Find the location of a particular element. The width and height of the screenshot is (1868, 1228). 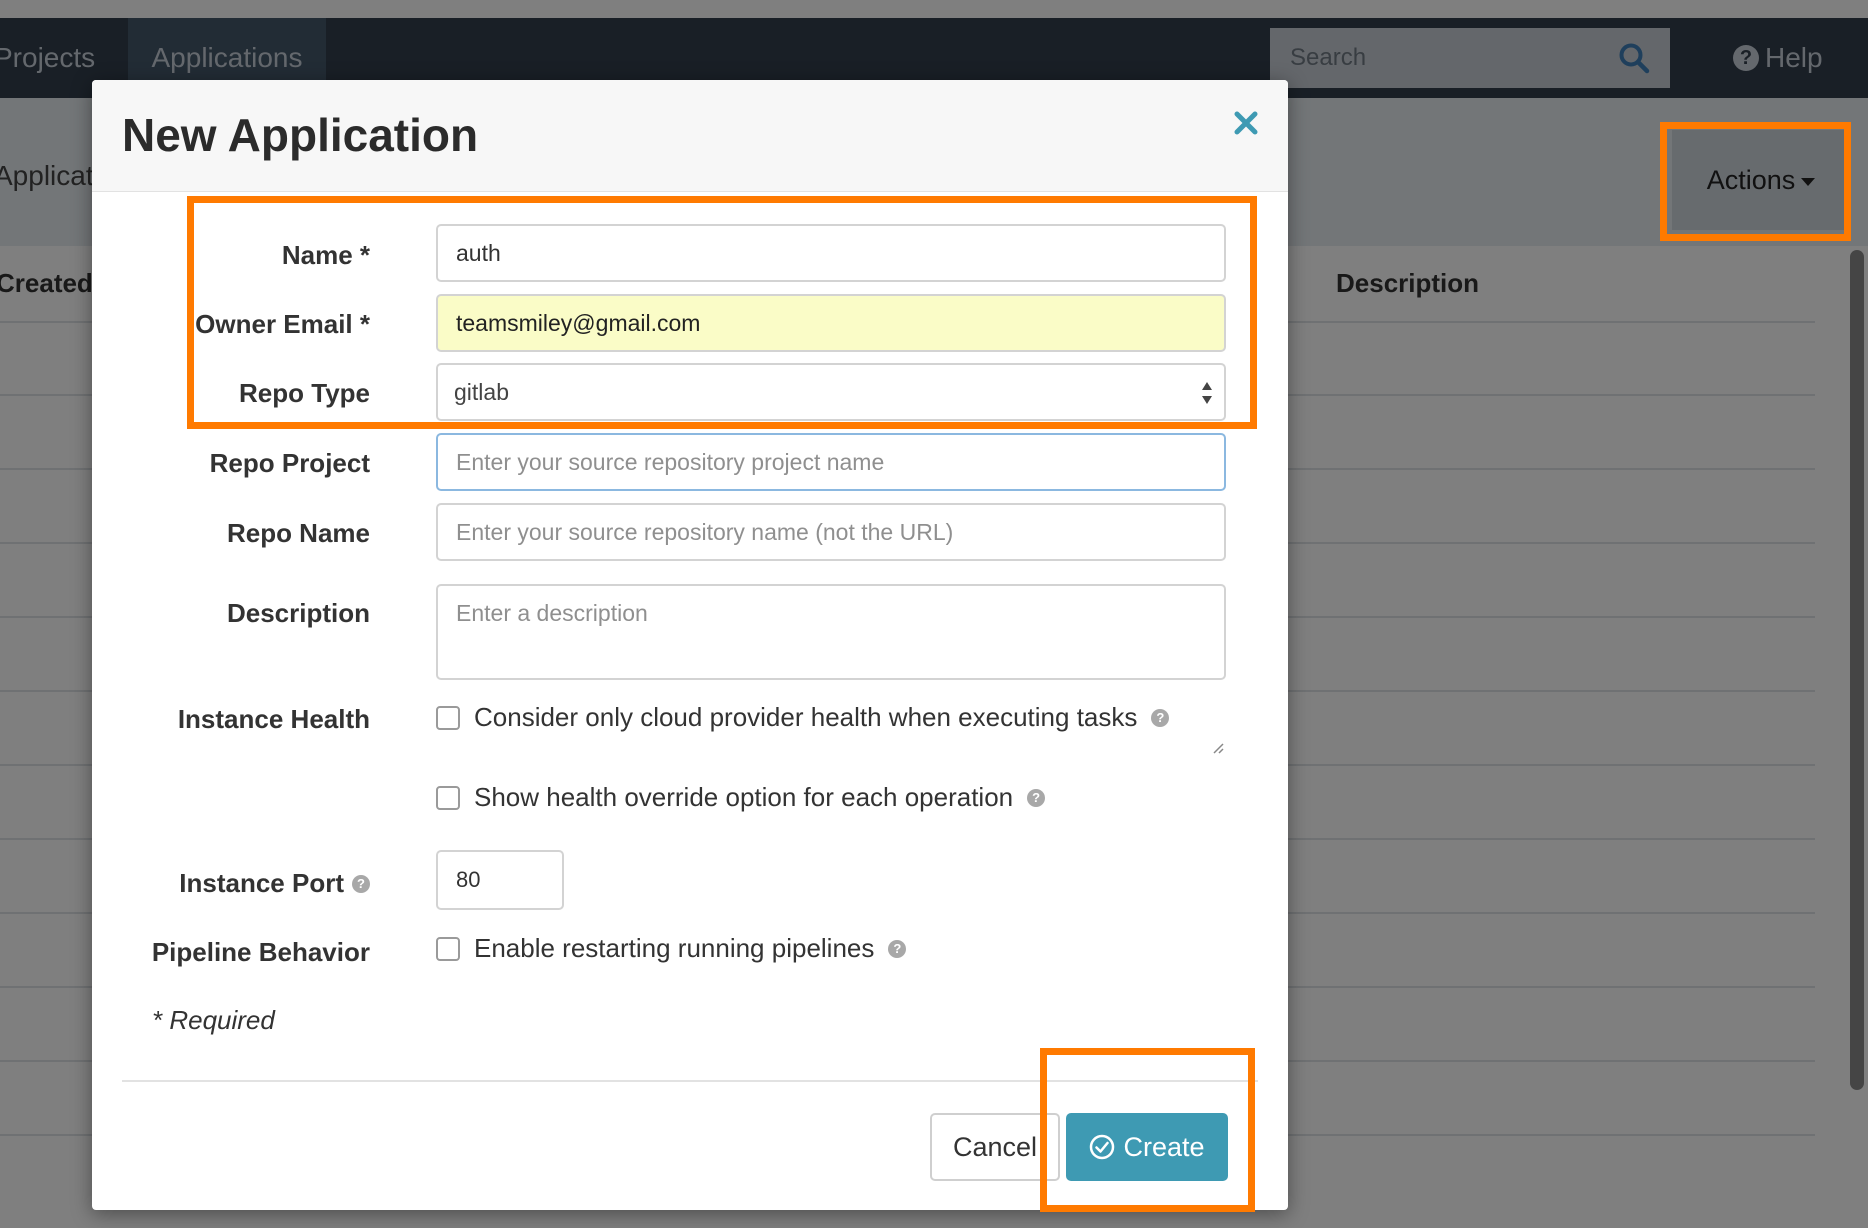

create-button: Create is located at coordinates (1147, 1147).